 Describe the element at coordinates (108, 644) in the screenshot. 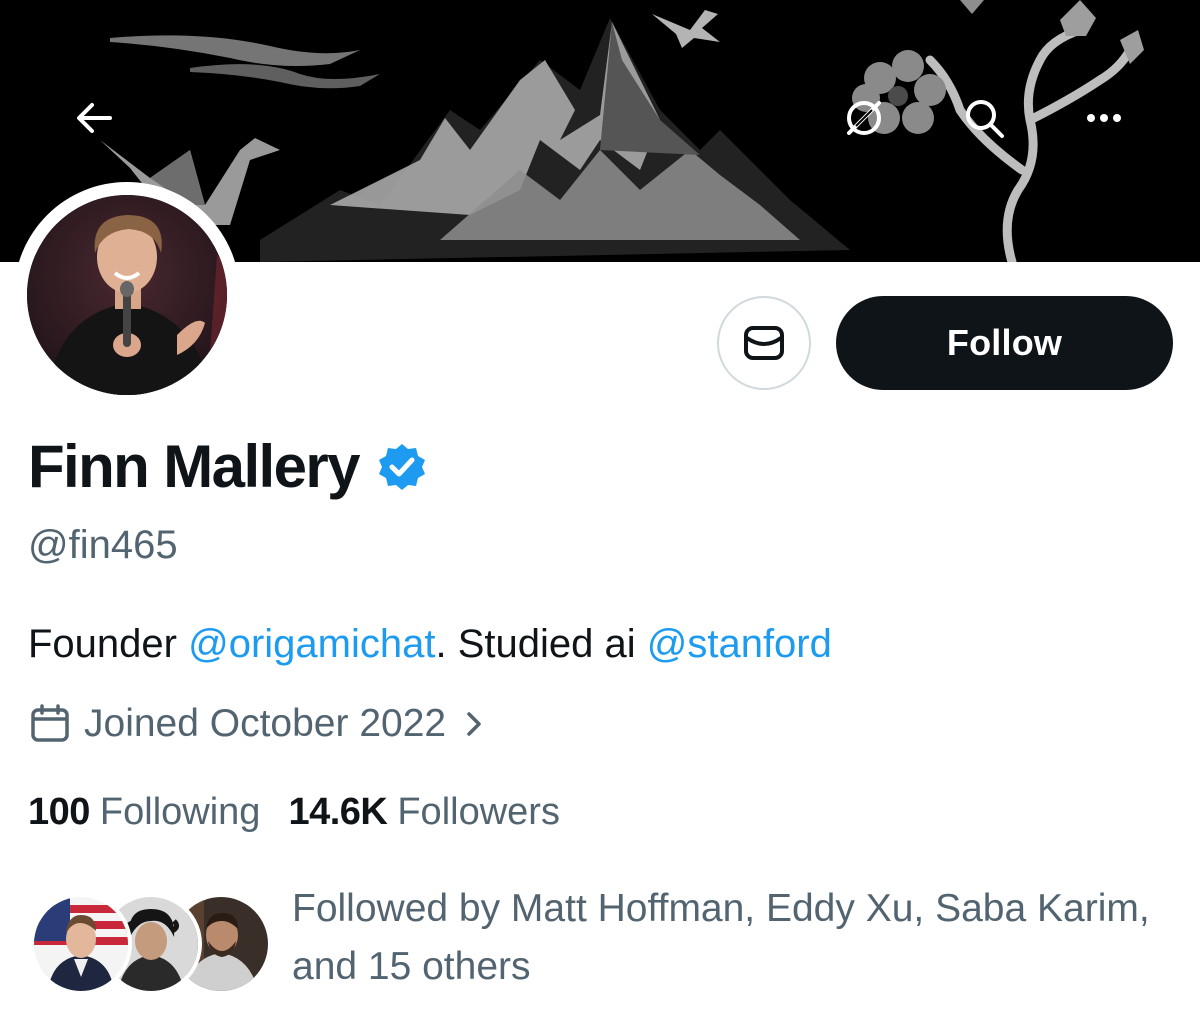

I see `bio-text: Founder` at that location.